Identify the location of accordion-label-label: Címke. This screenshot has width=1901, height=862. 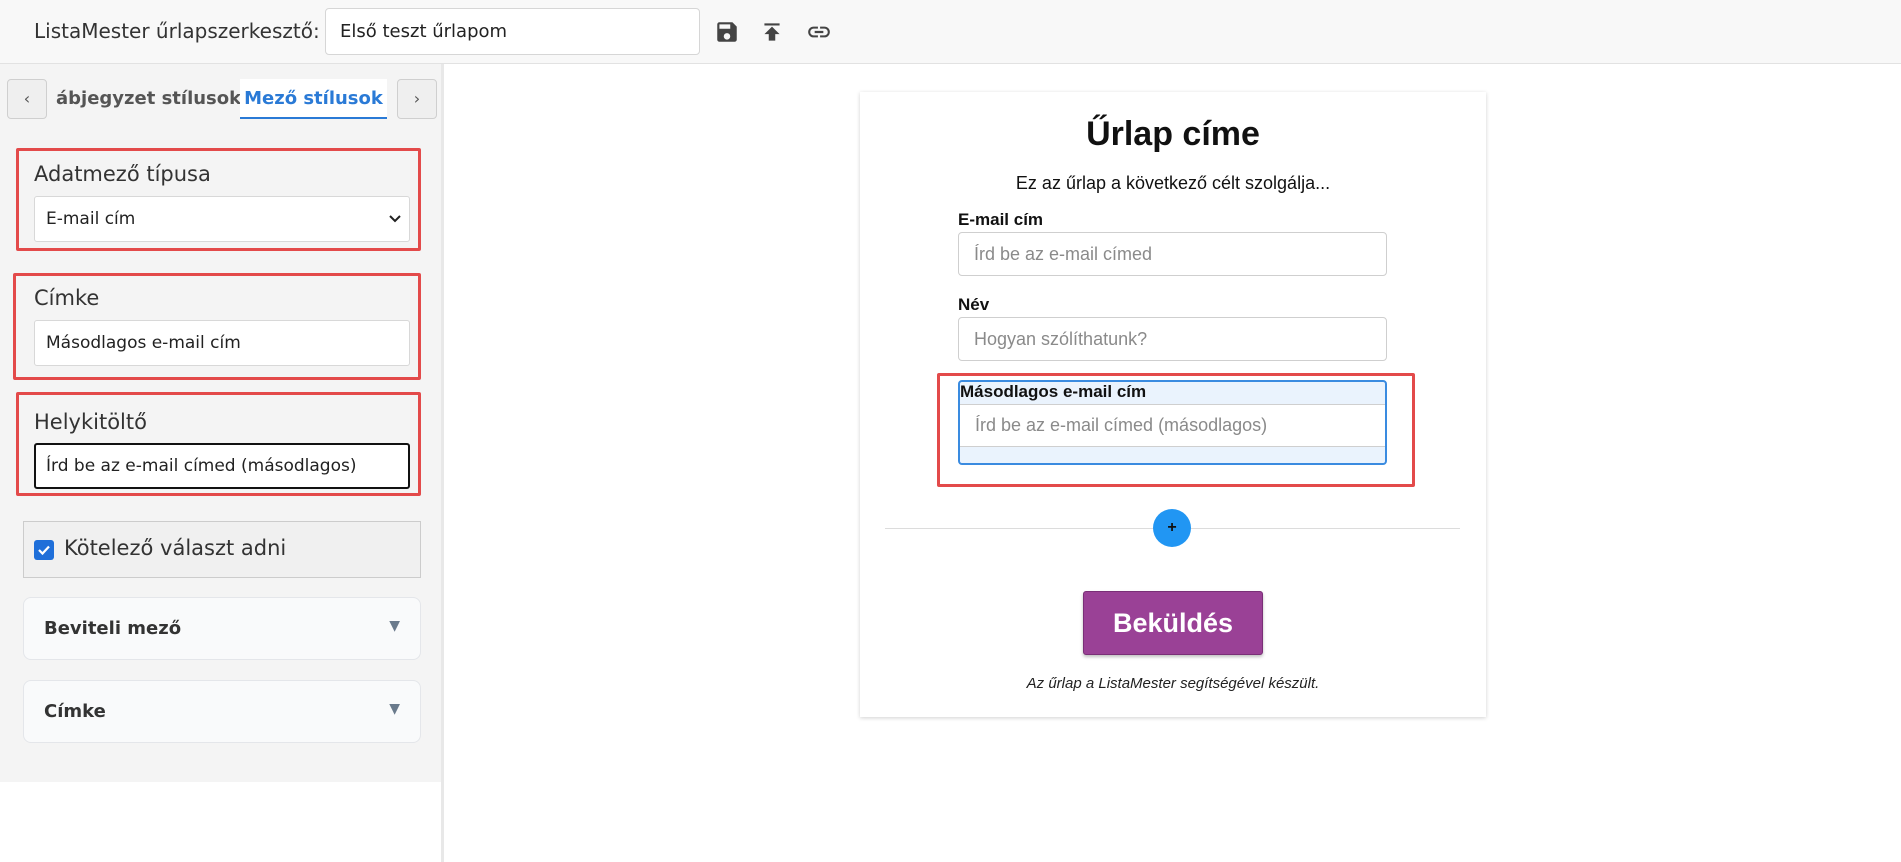
(75, 711).